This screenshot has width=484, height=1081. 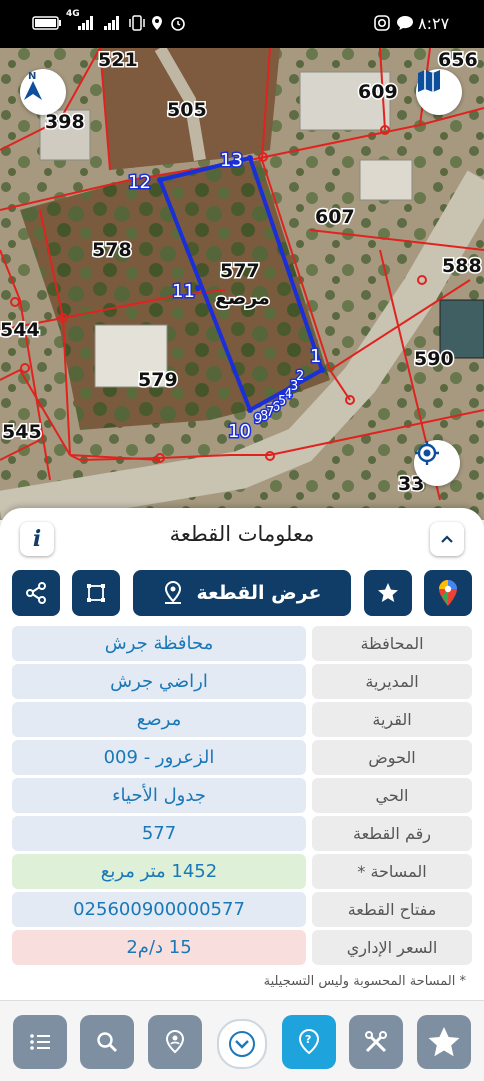 I want to click on my-location-button, so click(x=437, y=463).